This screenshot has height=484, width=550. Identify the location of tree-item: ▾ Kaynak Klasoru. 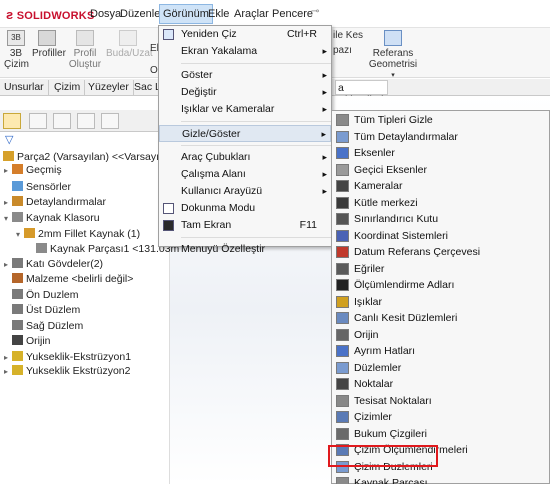
(52, 218).